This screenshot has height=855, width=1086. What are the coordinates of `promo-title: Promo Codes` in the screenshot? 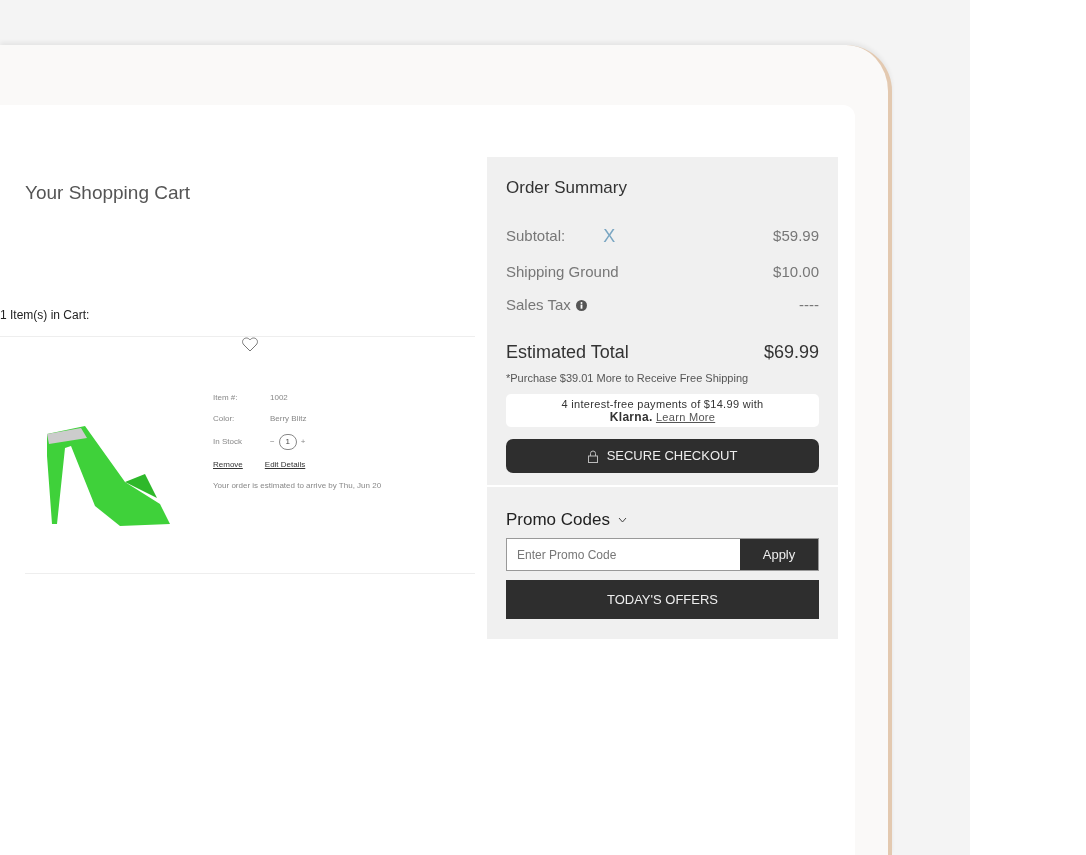 It's located at (558, 519).